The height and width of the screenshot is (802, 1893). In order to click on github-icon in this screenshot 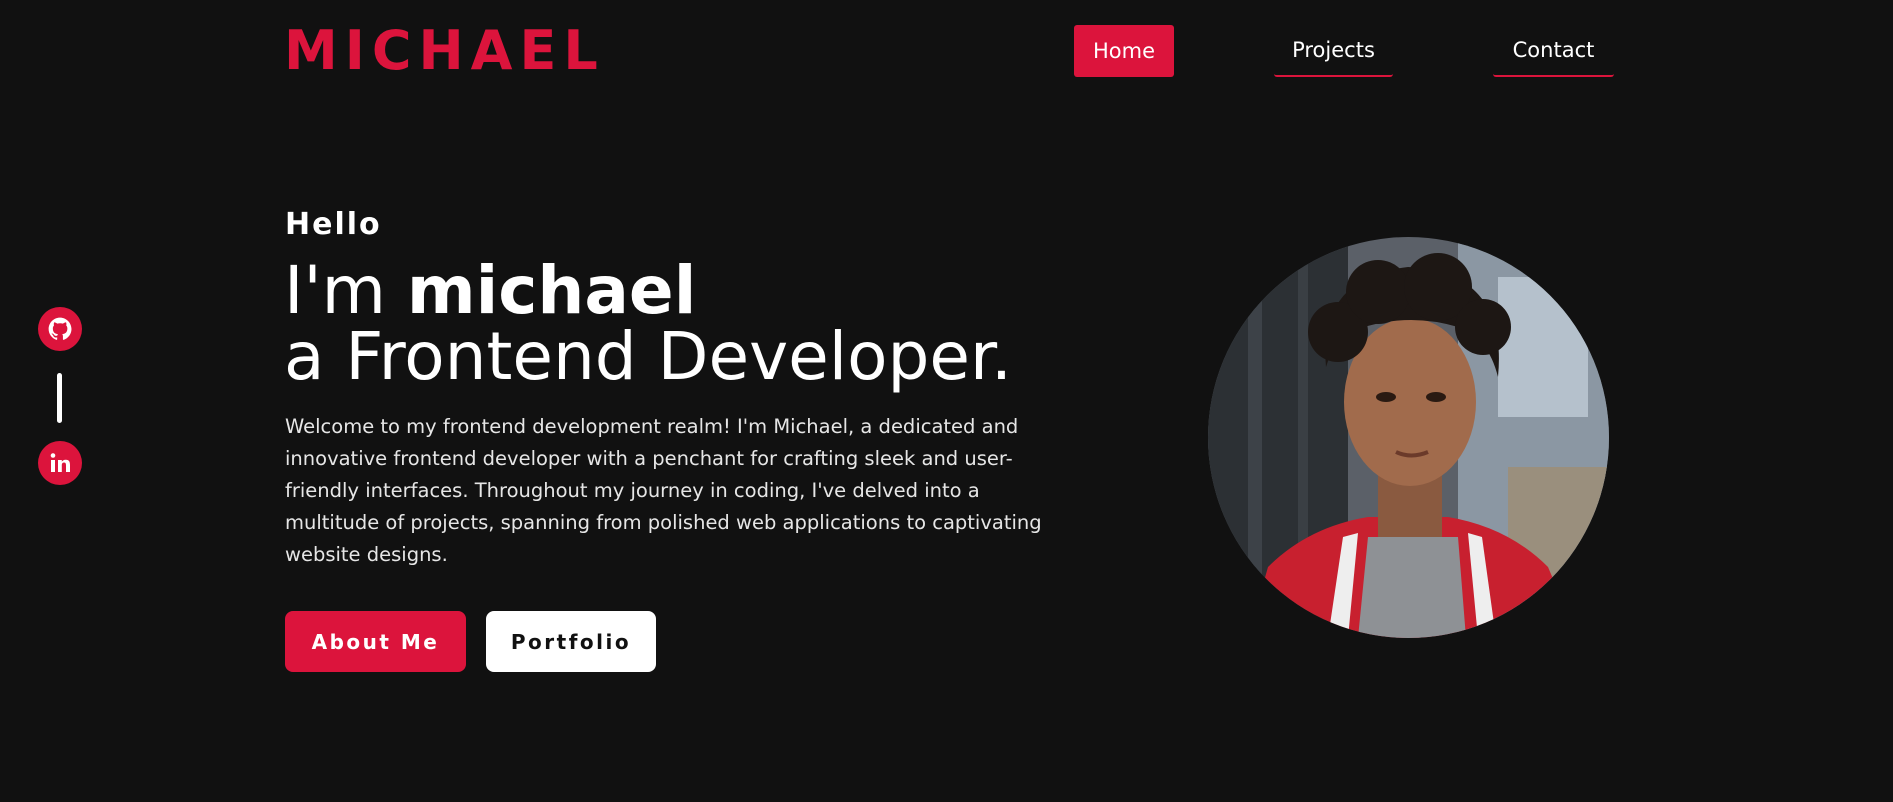, I will do `click(60, 328)`.